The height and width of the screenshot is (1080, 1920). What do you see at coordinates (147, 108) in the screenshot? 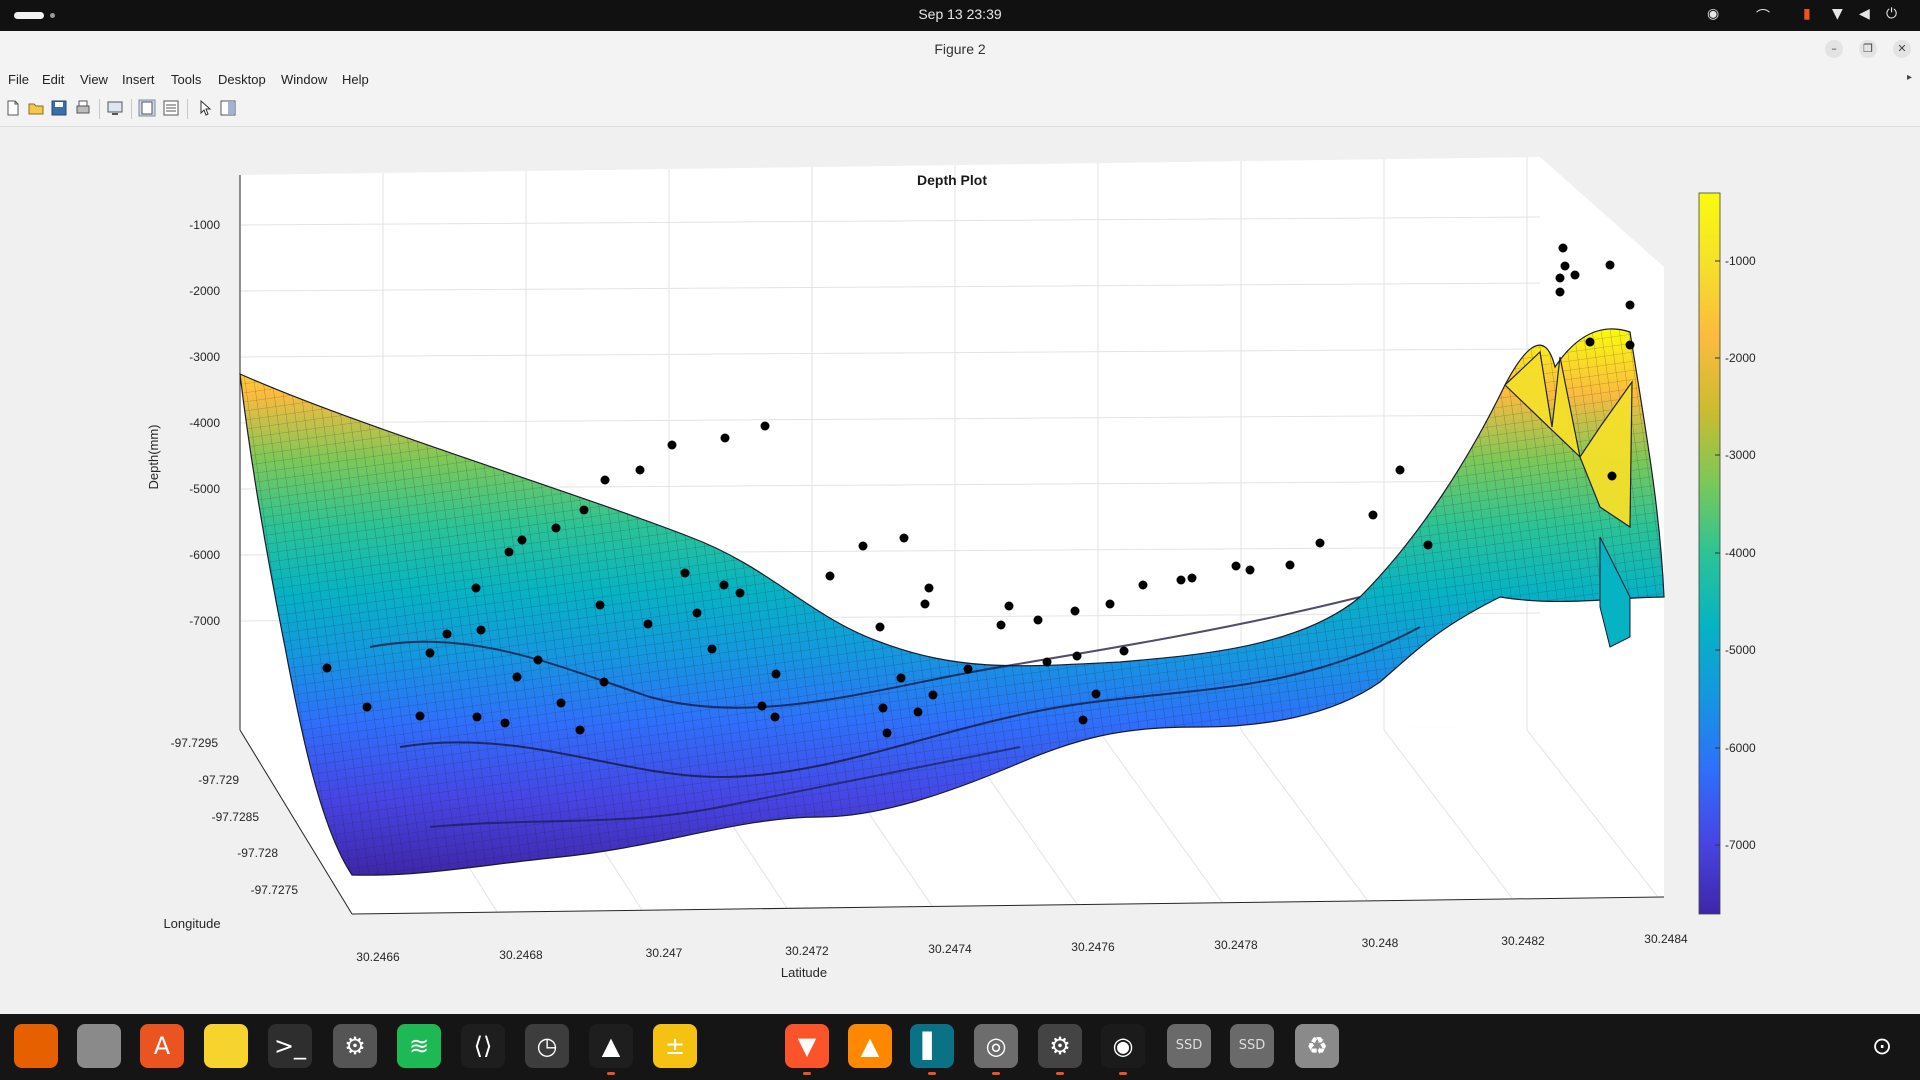
I see `dock-figure-icon` at bounding box center [147, 108].